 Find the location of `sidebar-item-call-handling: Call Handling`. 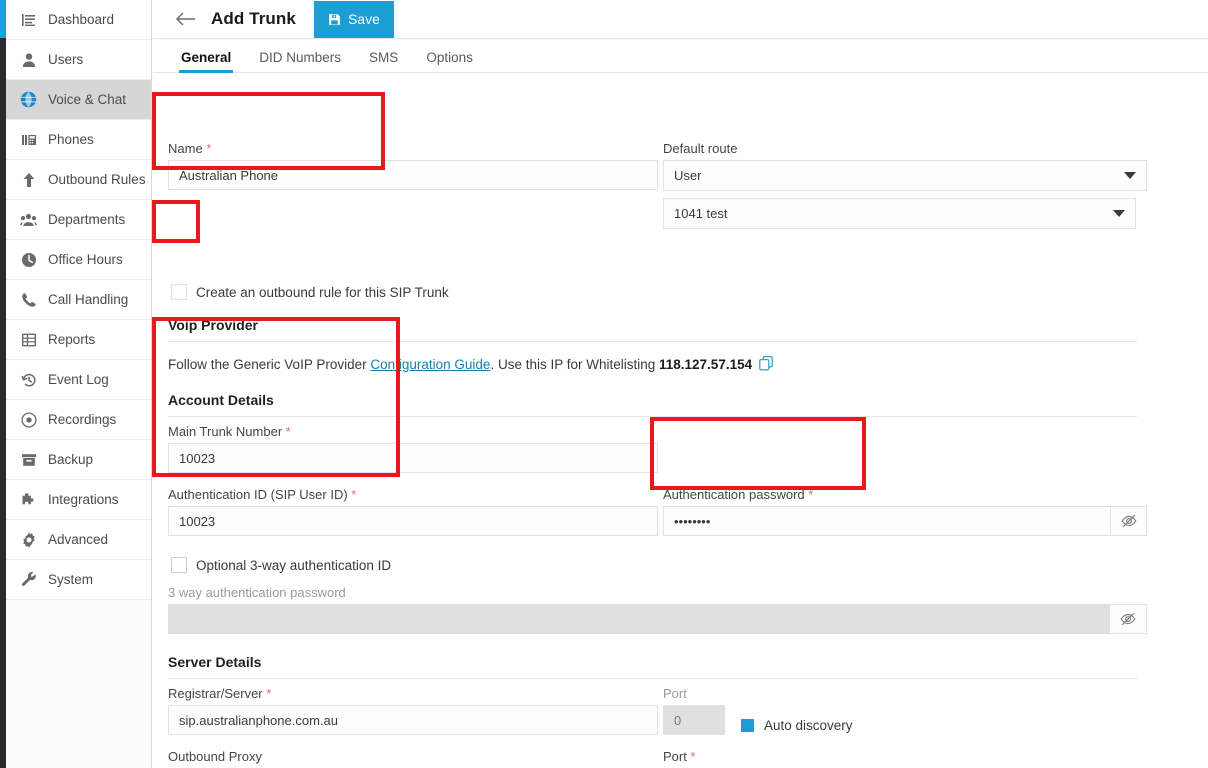

sidebar-item-call-handling: Call Handling is located at coordinates (78, 300).